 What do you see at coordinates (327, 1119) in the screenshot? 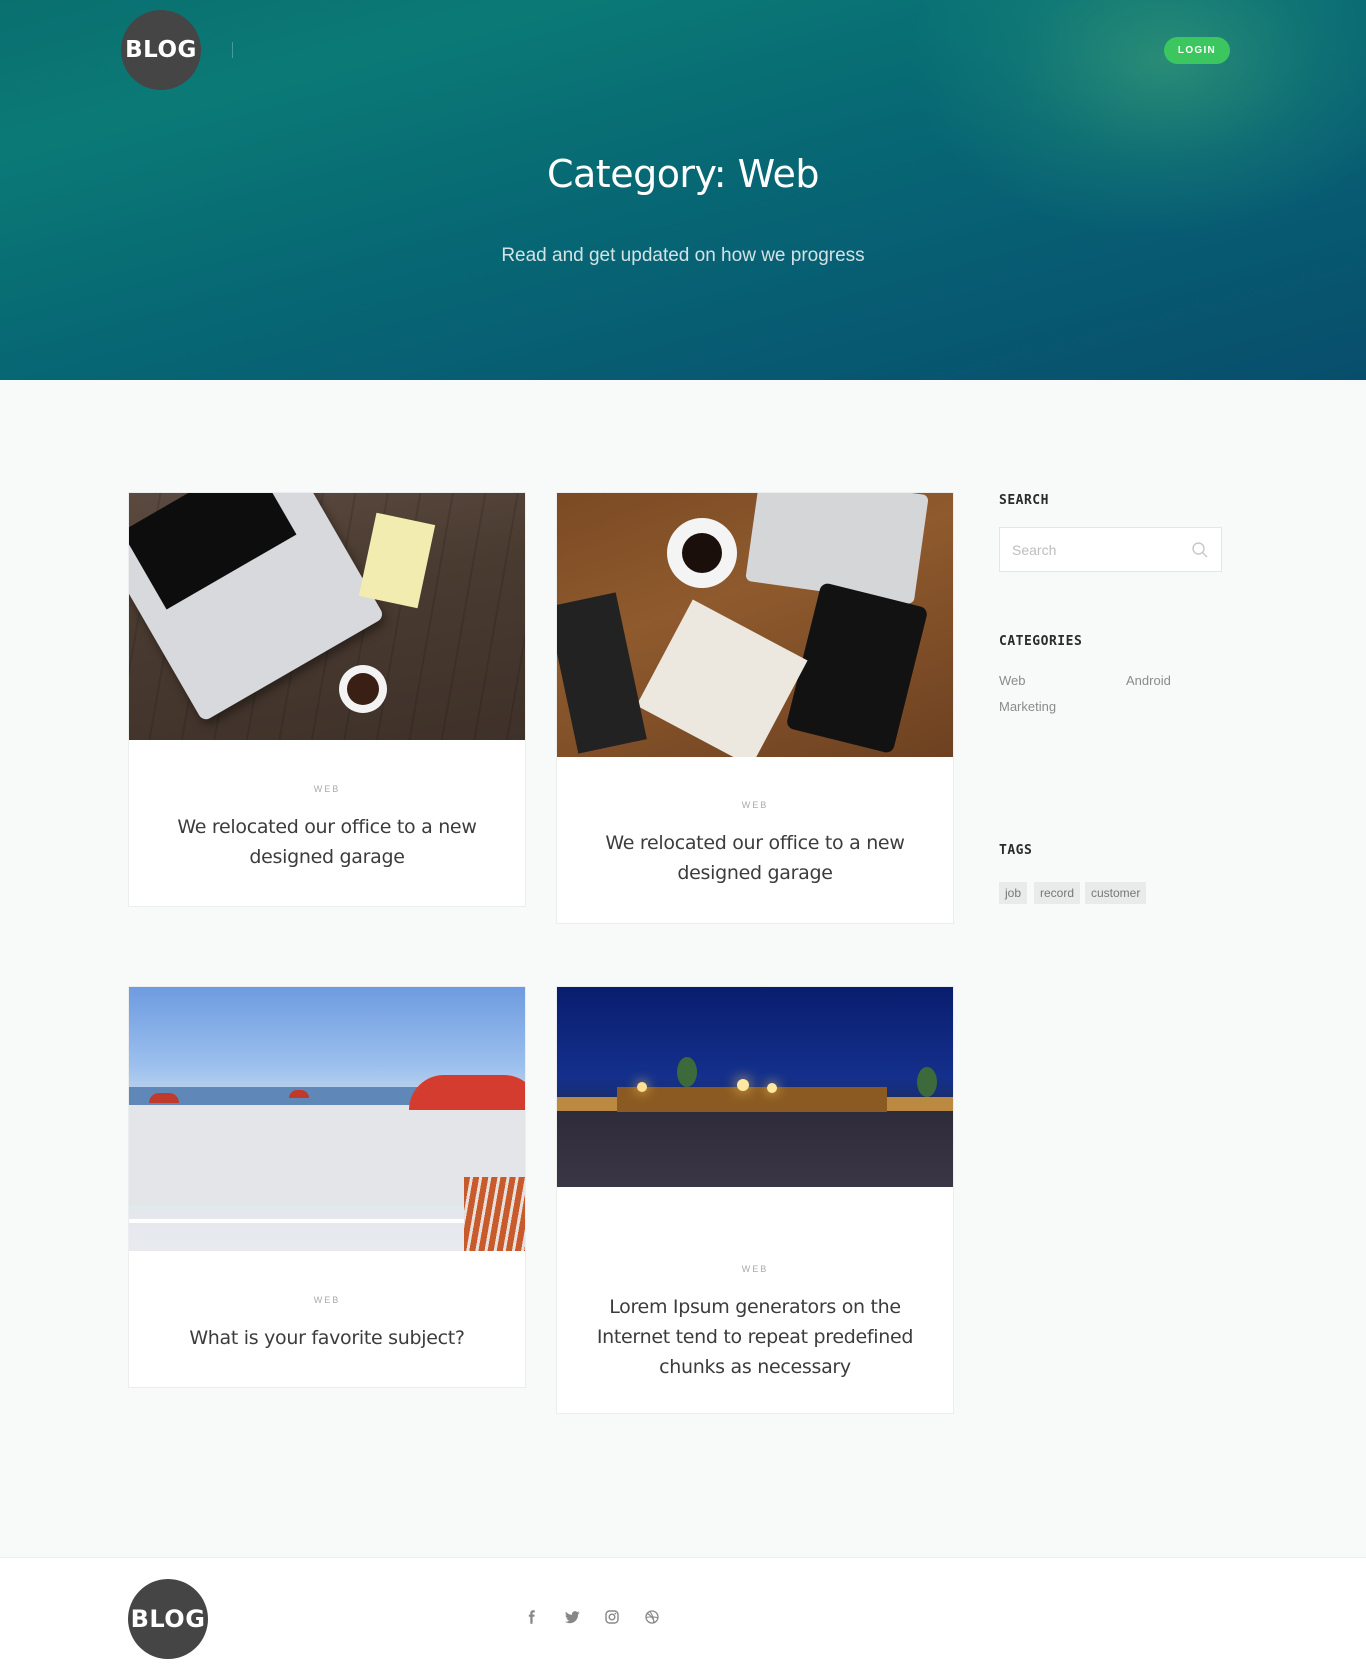
I see `post-image-beach` at bounding box center [327, 1119].